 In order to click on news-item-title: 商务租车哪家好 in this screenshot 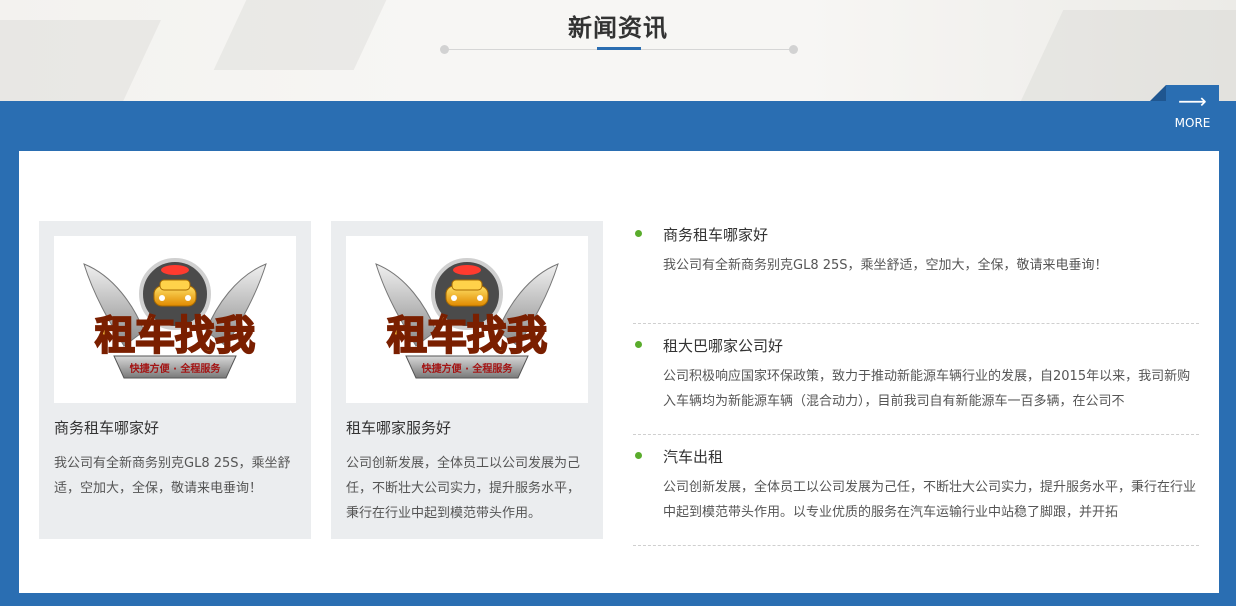, I will do `click(715, 234)`.